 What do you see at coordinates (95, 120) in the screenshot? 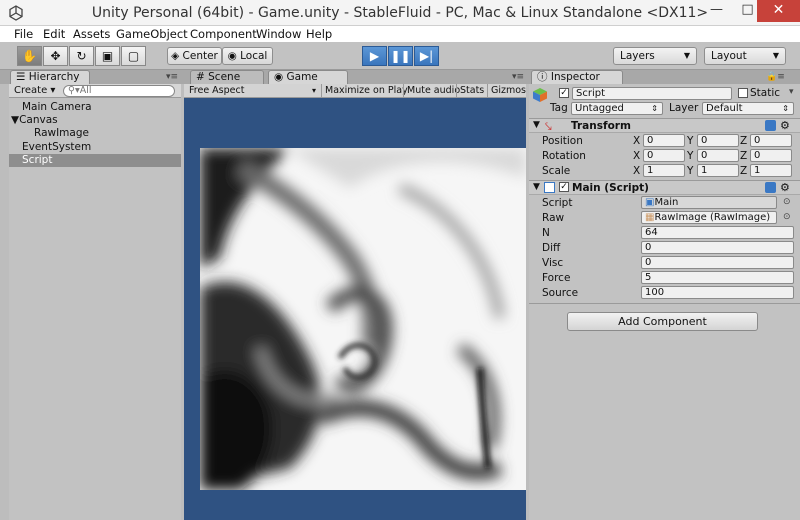
I see `list-item: ▼Canvas` at bounding box center [95, 120].